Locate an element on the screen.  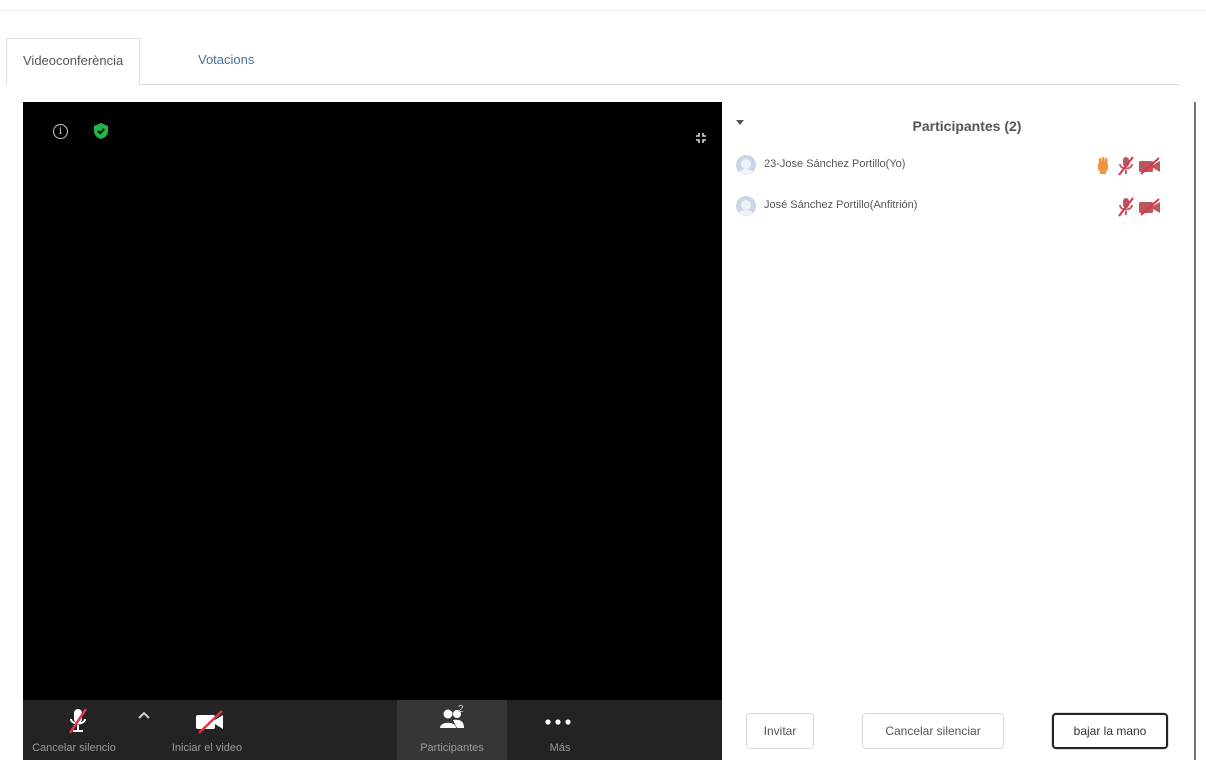
participant-name: 23-Jose Sánchez Portillo(Yo) is located at coordinates (835, 164).